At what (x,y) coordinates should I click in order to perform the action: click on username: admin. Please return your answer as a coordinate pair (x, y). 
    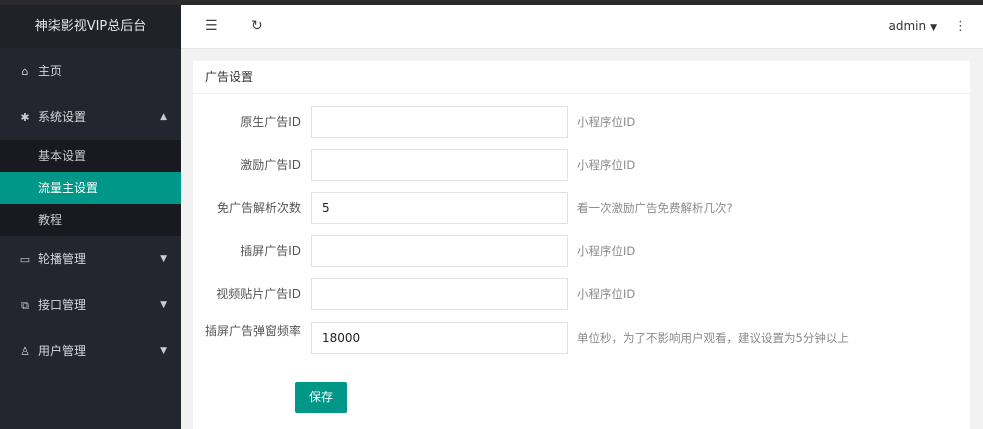
    Looking at the image, I should click on (907, 26).